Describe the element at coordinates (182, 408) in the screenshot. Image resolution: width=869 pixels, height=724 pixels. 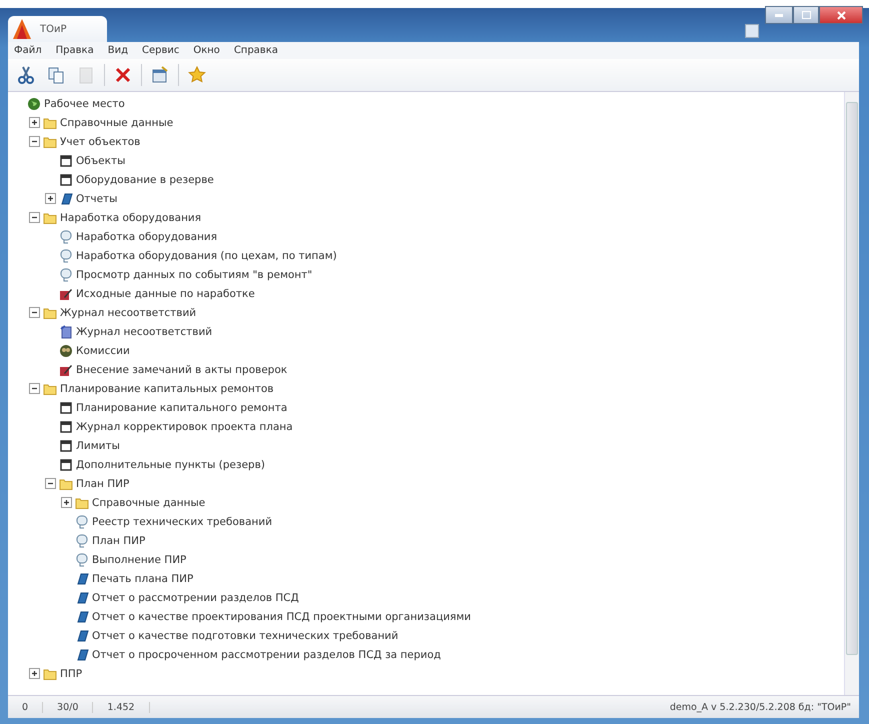
I see `tree-item: Планирование капитального ремонта` at that location.